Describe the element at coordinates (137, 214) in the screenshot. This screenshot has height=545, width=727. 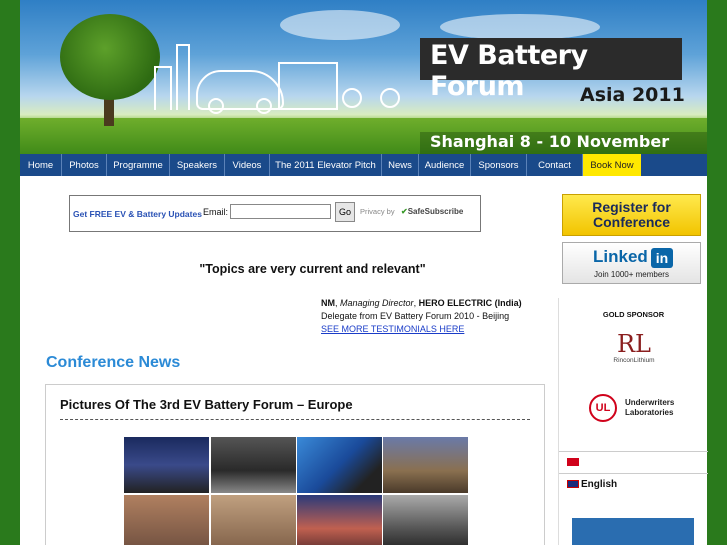
I see `subscribe-label: Get FREE EV & Battery Updates` at that location.